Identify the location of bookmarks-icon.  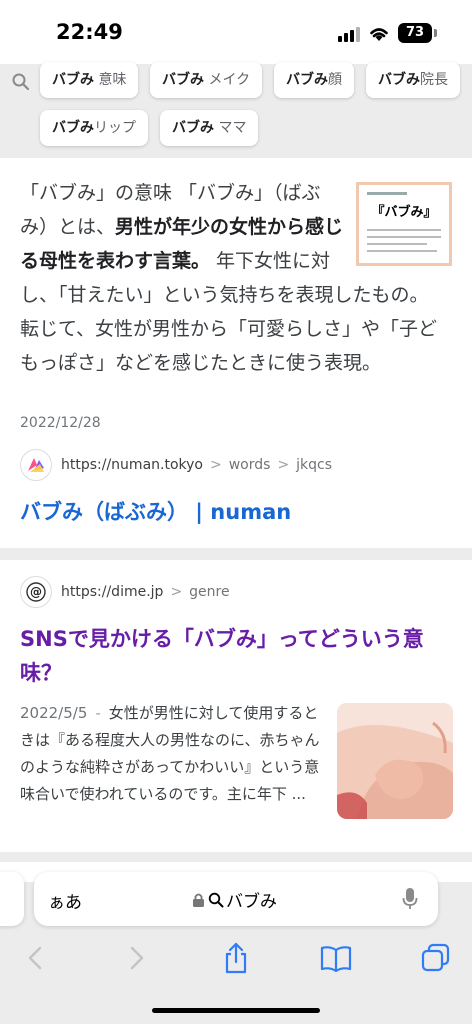
(336, 958).